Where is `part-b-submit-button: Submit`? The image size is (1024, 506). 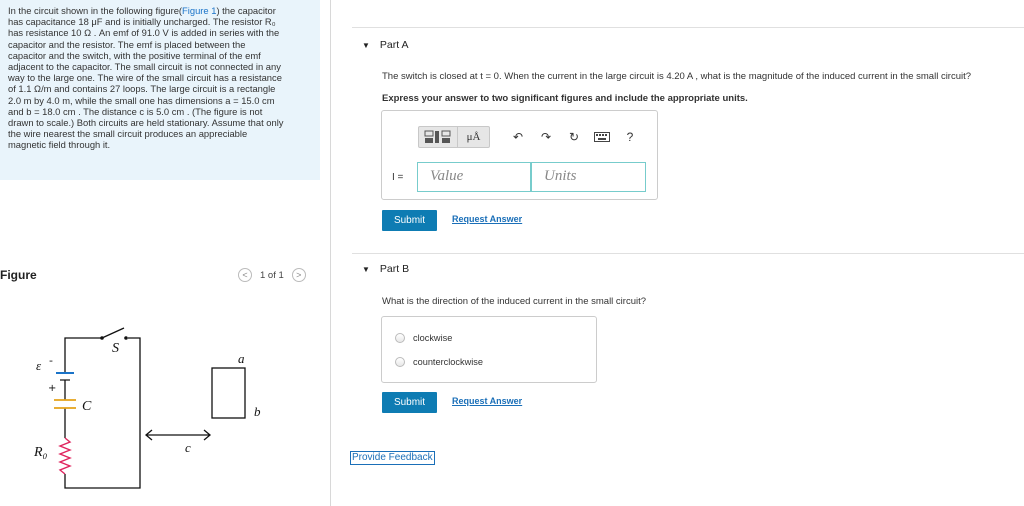 part-b-submit-button: Submit is located at coordinates (409, 402).